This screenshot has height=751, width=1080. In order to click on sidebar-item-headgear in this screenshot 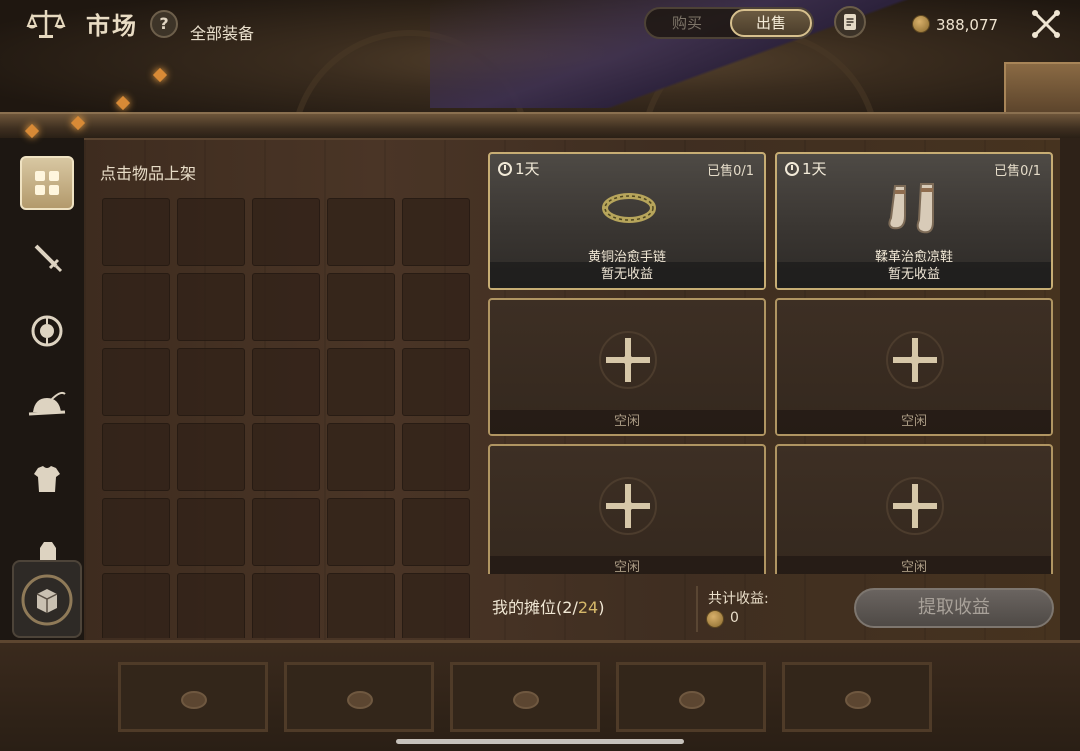, I will do `click(47, 405)`.